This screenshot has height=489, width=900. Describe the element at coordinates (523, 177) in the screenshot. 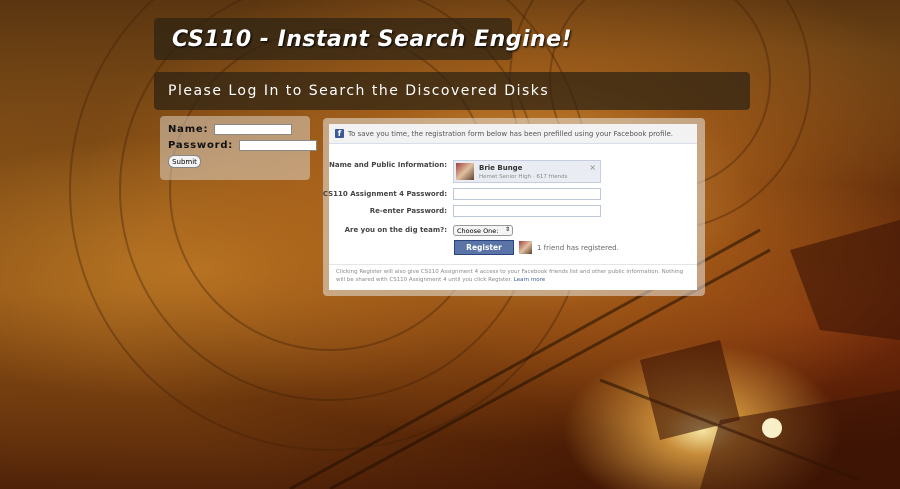

I see `profile-detail: Hemet Senior High · 617 friends` at that location.